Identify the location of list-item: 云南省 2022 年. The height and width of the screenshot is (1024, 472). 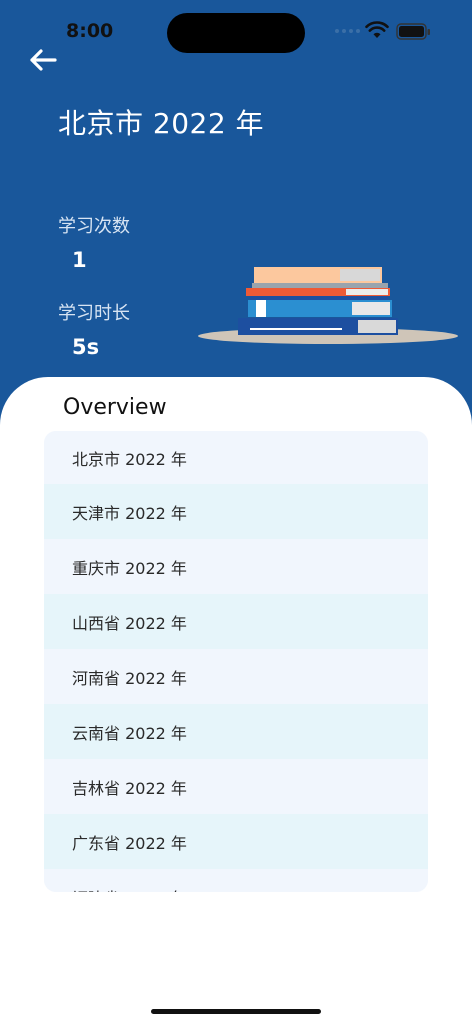
(236, 731).